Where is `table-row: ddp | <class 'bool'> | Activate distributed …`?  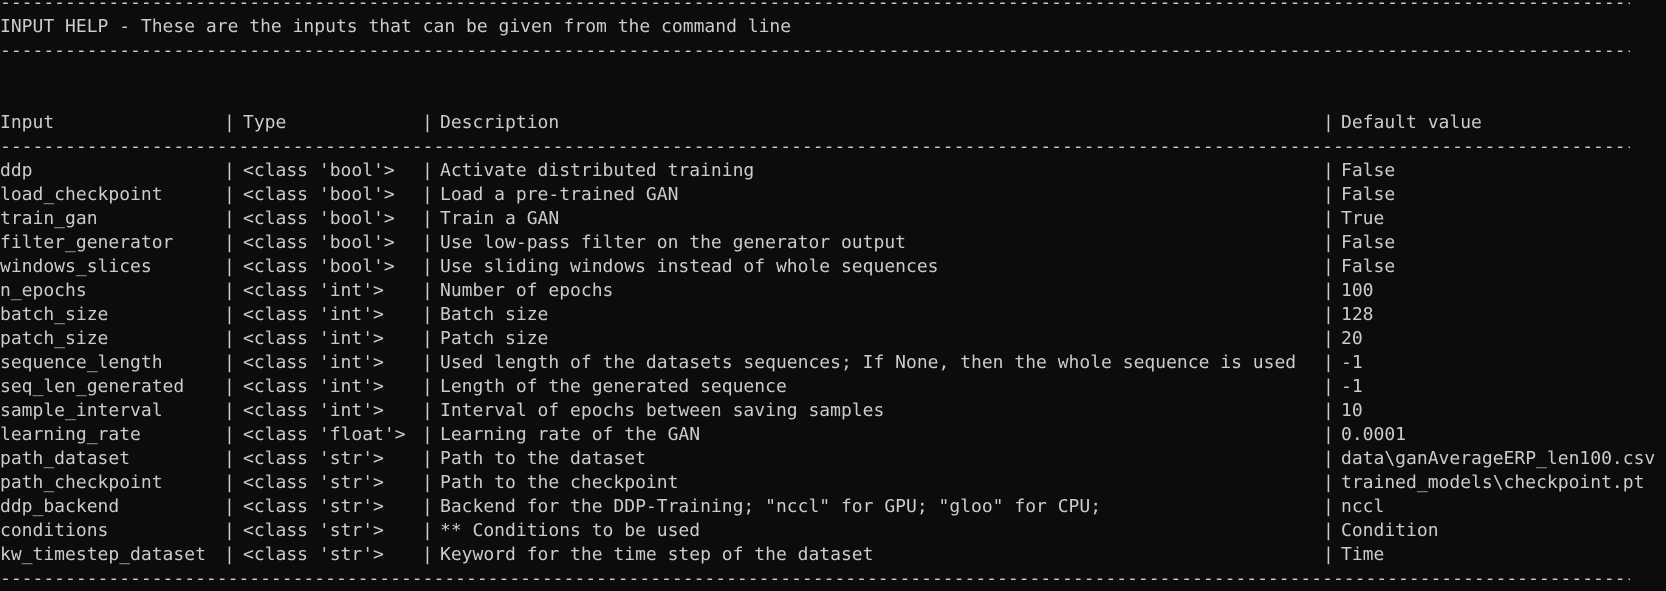 table-row: ddp | <class 'bool'> | Activate distributed … is located at coordinates (833, 171).